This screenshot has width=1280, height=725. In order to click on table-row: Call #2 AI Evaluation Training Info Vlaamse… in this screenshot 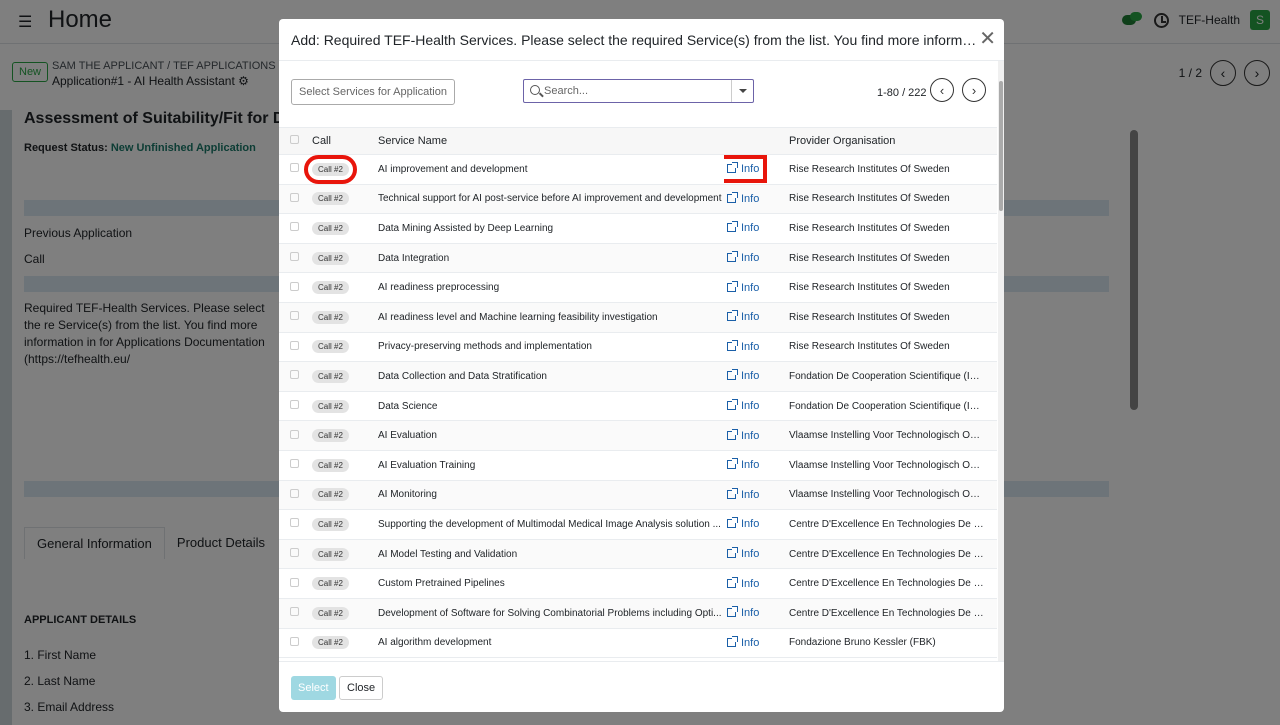, I will do `click(638, 465)`.